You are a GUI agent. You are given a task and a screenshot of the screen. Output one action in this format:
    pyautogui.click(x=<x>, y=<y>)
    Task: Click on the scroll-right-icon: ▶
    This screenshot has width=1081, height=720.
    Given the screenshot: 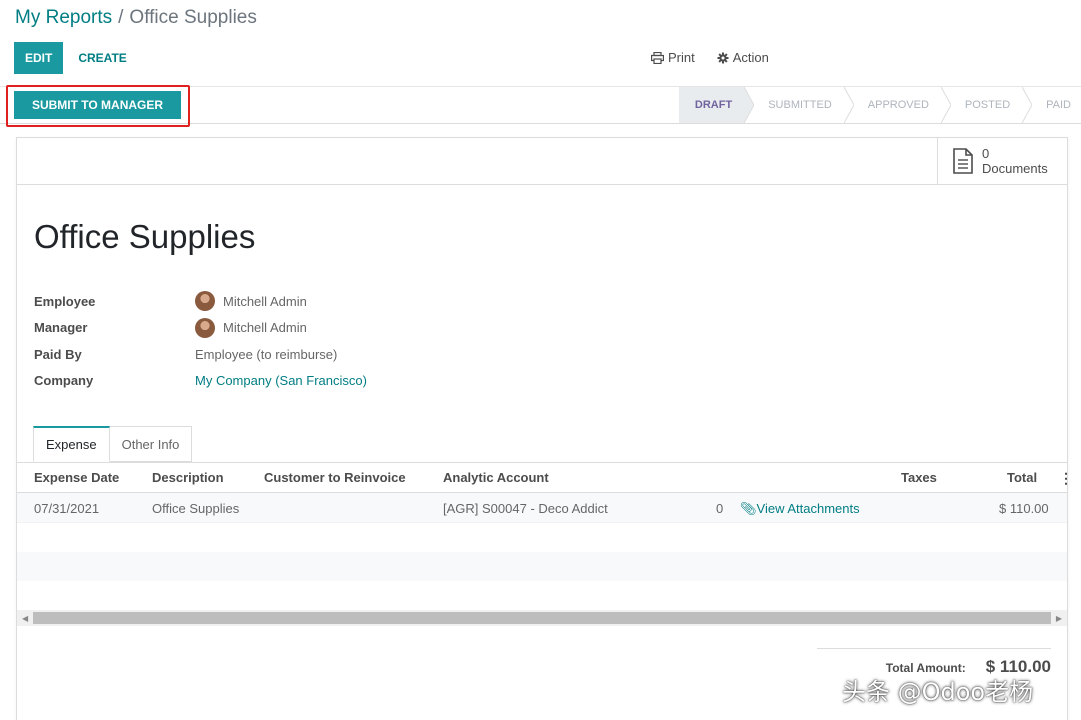 What is the action you would take?
    pyautogui.click(x=1059, y=618)
    